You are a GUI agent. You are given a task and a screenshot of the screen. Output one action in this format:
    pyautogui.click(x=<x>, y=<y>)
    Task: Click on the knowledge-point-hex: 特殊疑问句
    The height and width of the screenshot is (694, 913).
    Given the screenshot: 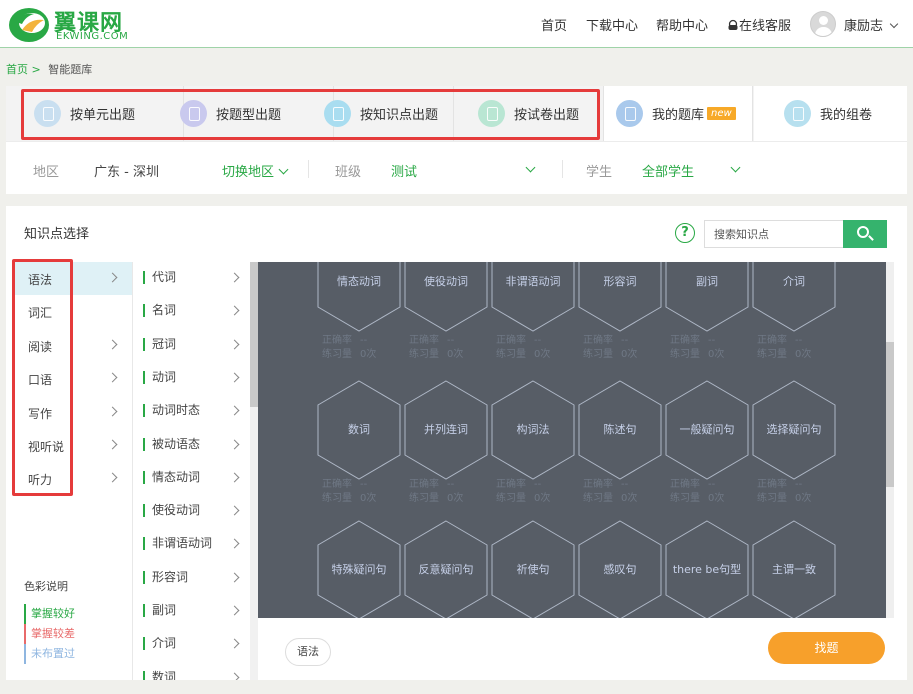 What is the action you would take?
    pyautogui.click(x=359, y=569)
    